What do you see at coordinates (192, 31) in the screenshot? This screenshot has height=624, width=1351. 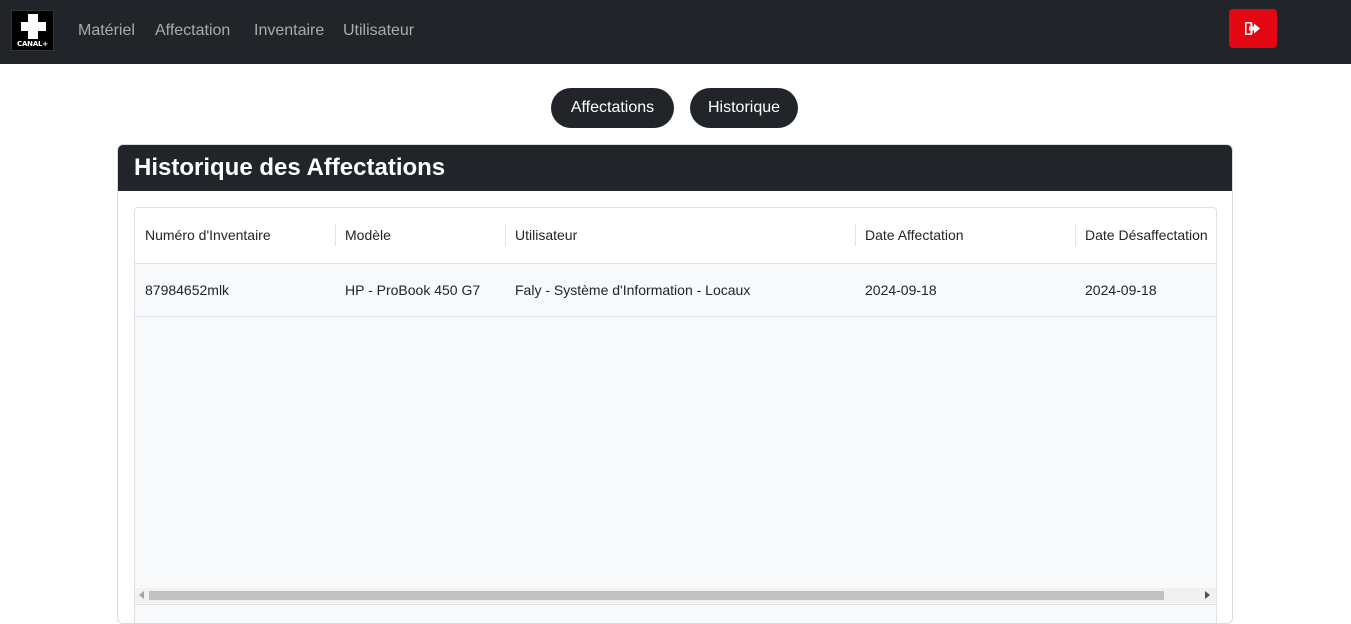 I see `nav-link-affectation: Affectation` at bounding box center [192, 31].